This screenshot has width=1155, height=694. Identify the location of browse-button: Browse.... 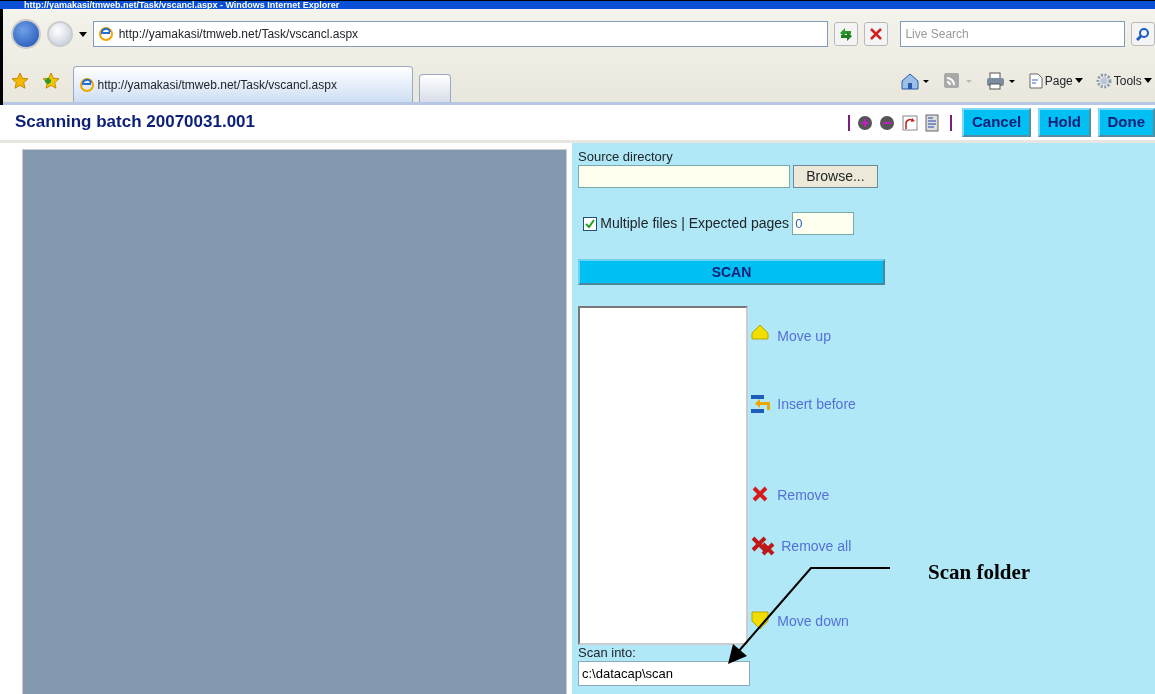
(835, 176).